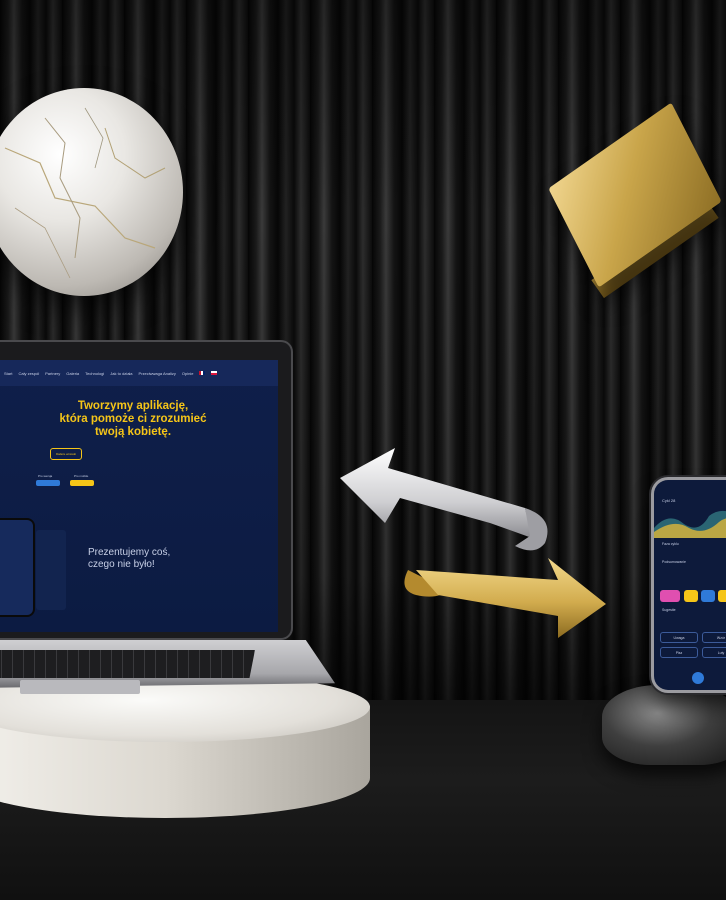  I want to click on uk-flag-icon, so click(202, 373).